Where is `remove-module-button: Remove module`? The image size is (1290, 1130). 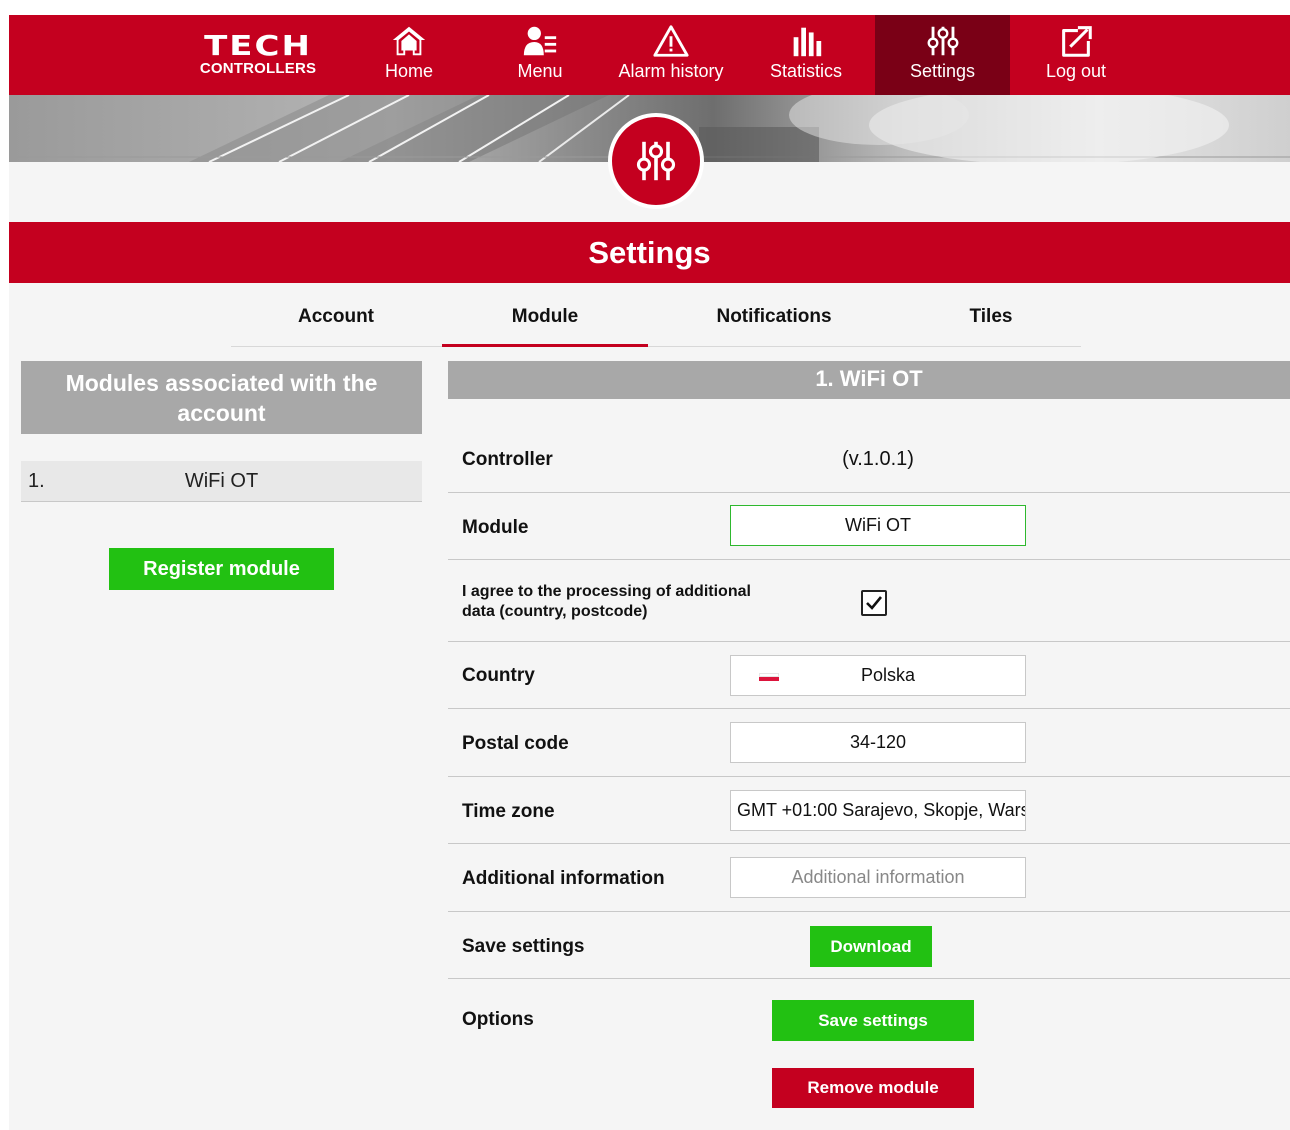 remove-module-button: Remove module is located at coordinates (873, 1088).